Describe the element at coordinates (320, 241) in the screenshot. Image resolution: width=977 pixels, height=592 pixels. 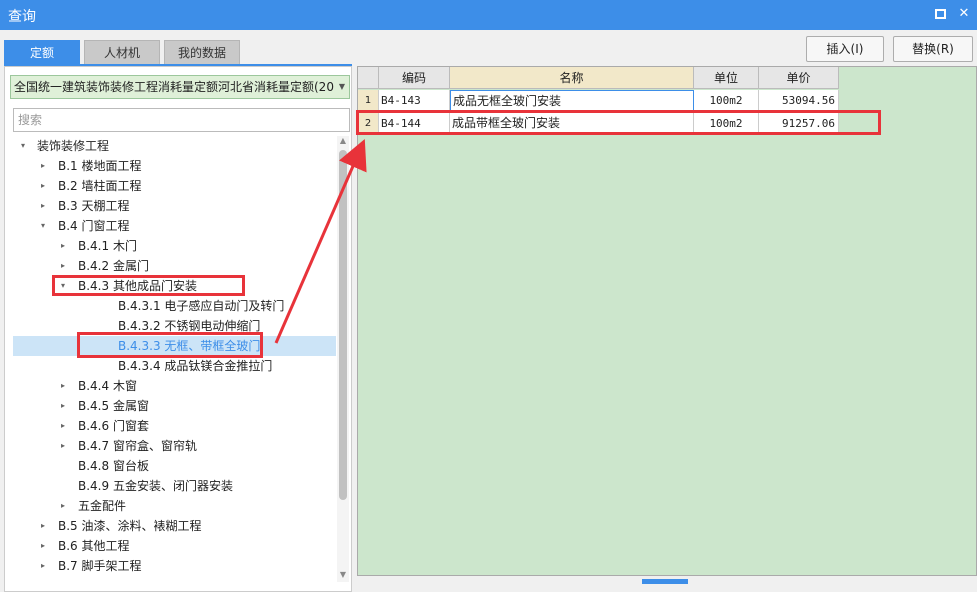
I see `annotation-arrow` at that location.